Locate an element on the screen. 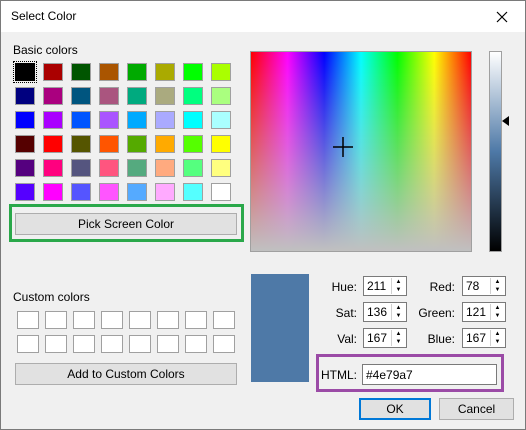 Image resolution: width=526 pixels, height=430 pixels. green-spin-arrows: ▲ ▼ is located at coordinates (497, 312).